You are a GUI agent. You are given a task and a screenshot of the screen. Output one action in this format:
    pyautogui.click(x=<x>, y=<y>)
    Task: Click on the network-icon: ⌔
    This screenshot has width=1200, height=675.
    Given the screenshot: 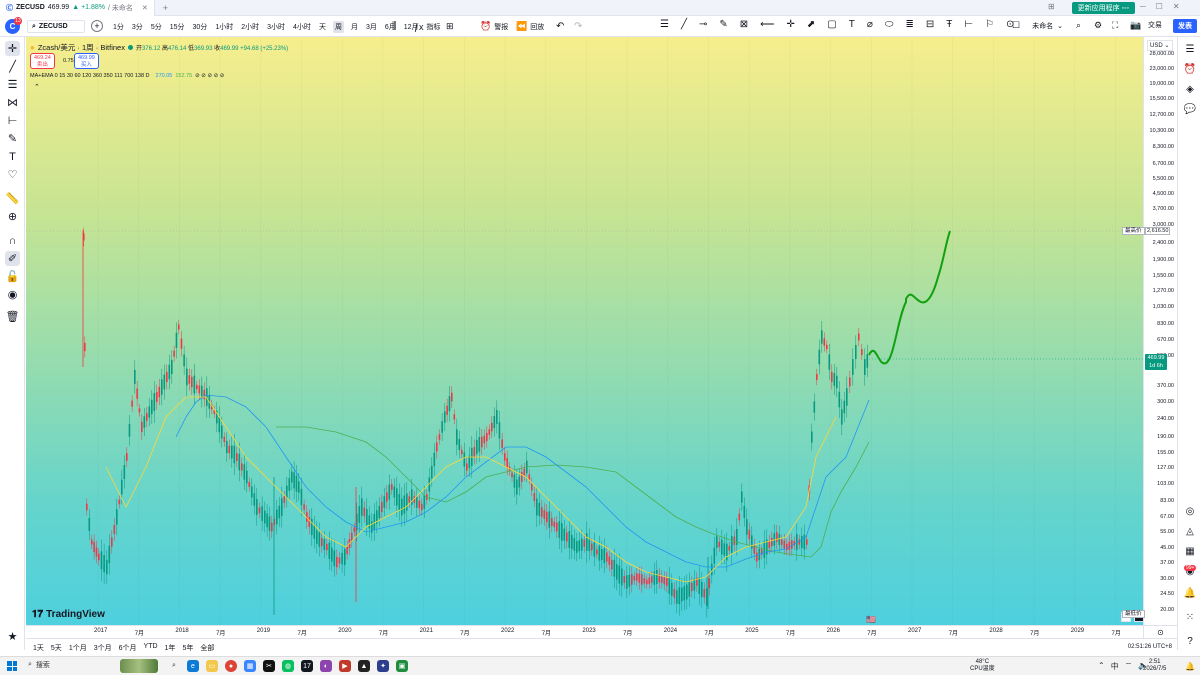 What is the action you would take?
    pyautogui.click(x=1129, y=666)
    